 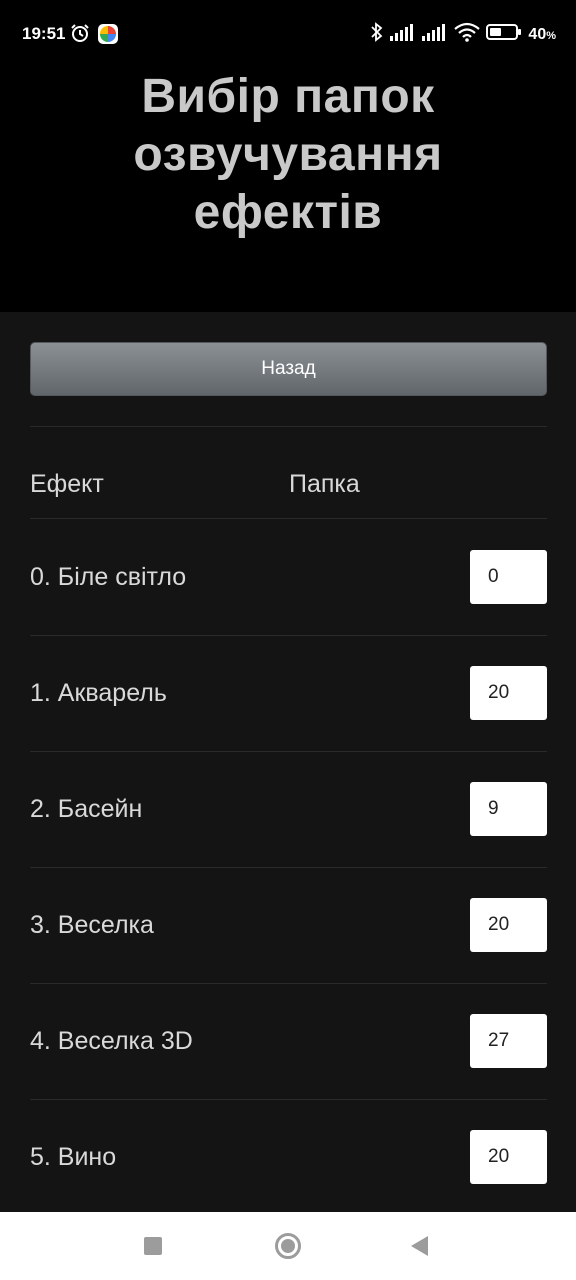 What do you see at coordinates (108, 34) in the screenshot?
I see `app-notification-icon` at bounding box center [108, 34].